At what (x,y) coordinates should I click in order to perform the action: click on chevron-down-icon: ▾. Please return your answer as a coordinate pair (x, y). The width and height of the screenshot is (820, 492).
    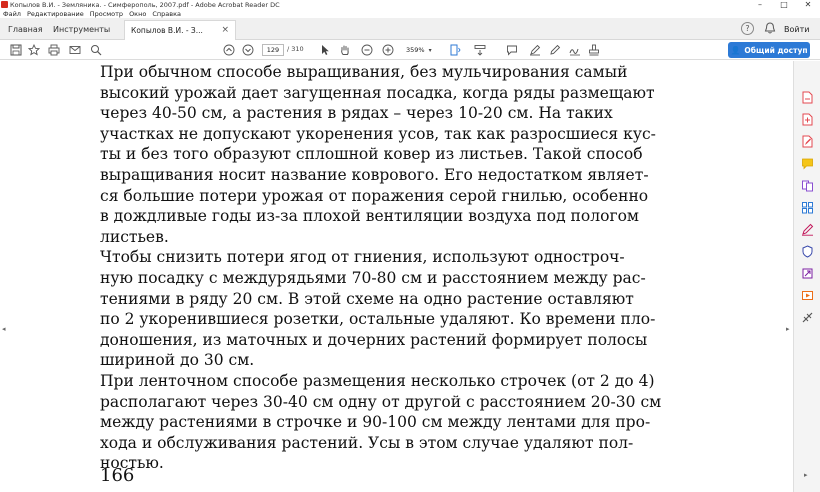
    Looking at the image, I should click on (430, 50).